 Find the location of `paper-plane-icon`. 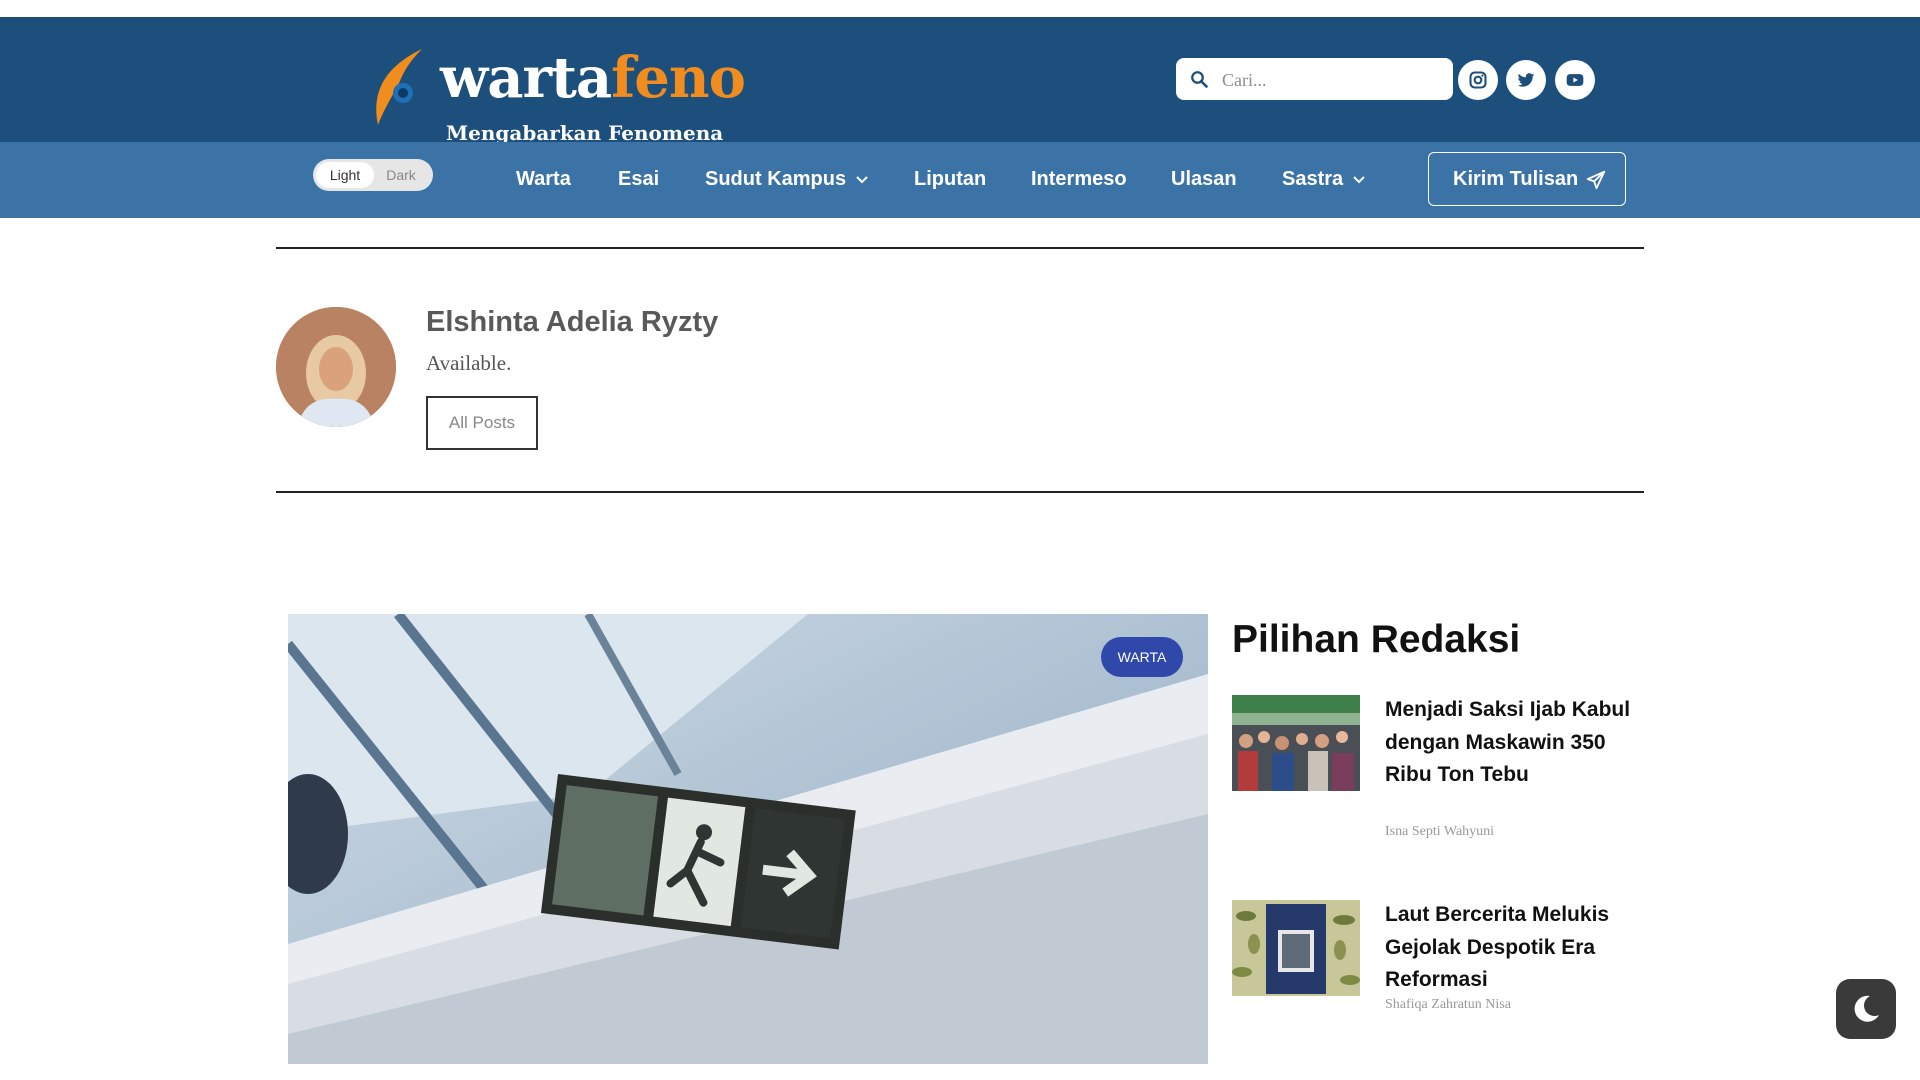

paper-plane-icon is located at coordinates (1596, 180).